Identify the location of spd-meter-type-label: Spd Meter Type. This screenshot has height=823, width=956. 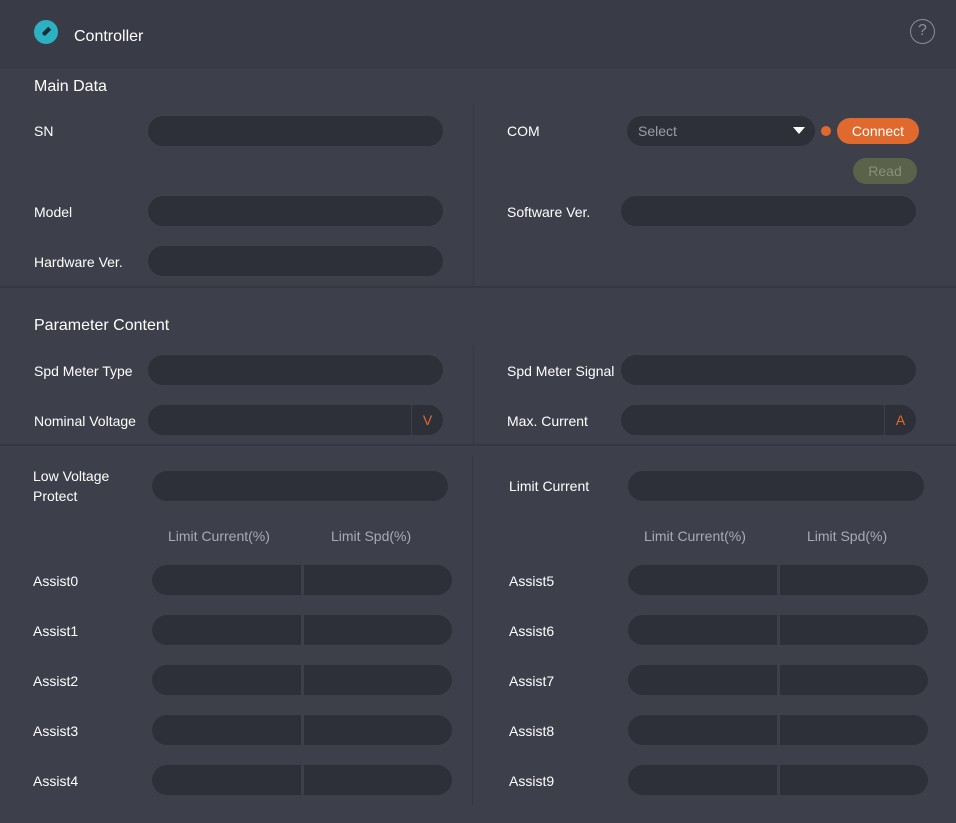
(83, 371).